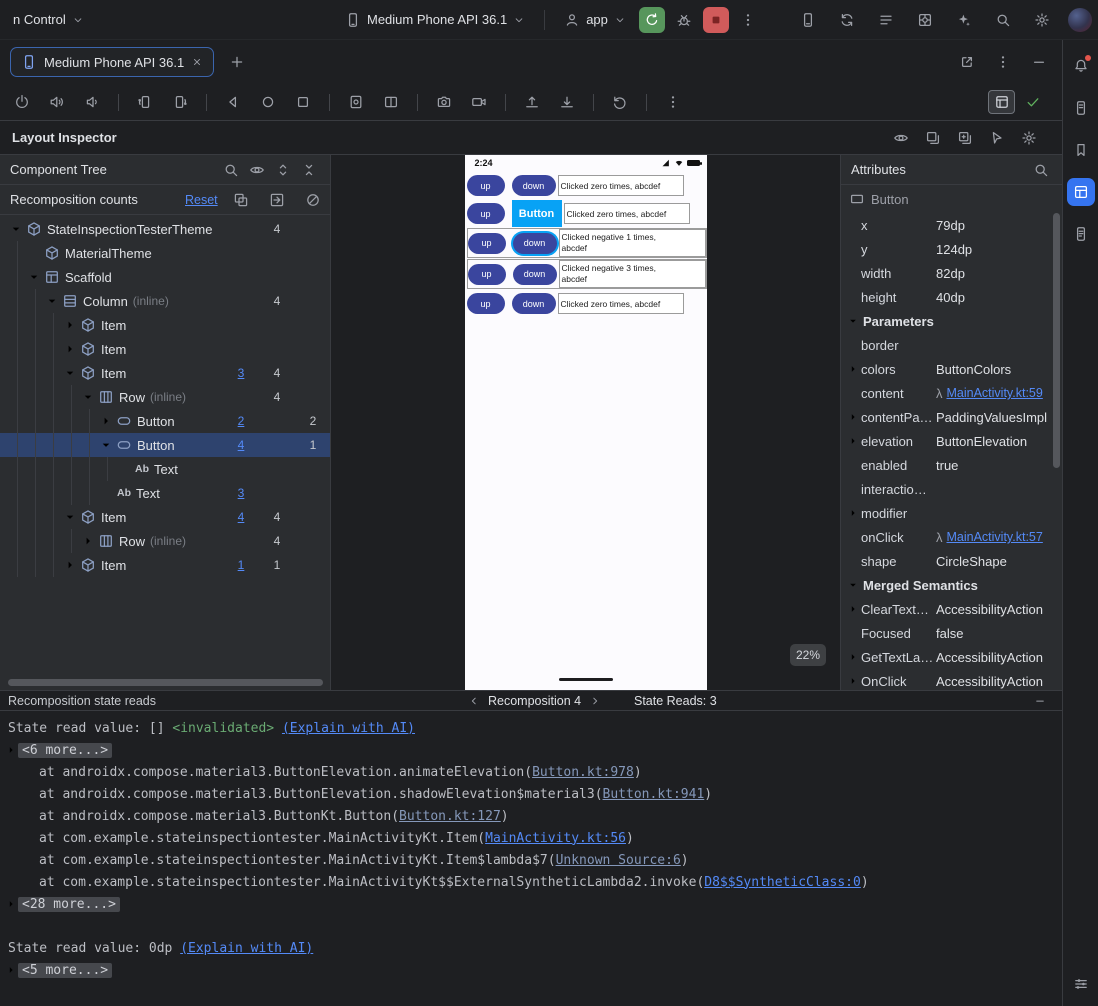 Image resolution: width=1098 pixels, height=1006 pixels. I want to click on video-button, so click(479, 102).